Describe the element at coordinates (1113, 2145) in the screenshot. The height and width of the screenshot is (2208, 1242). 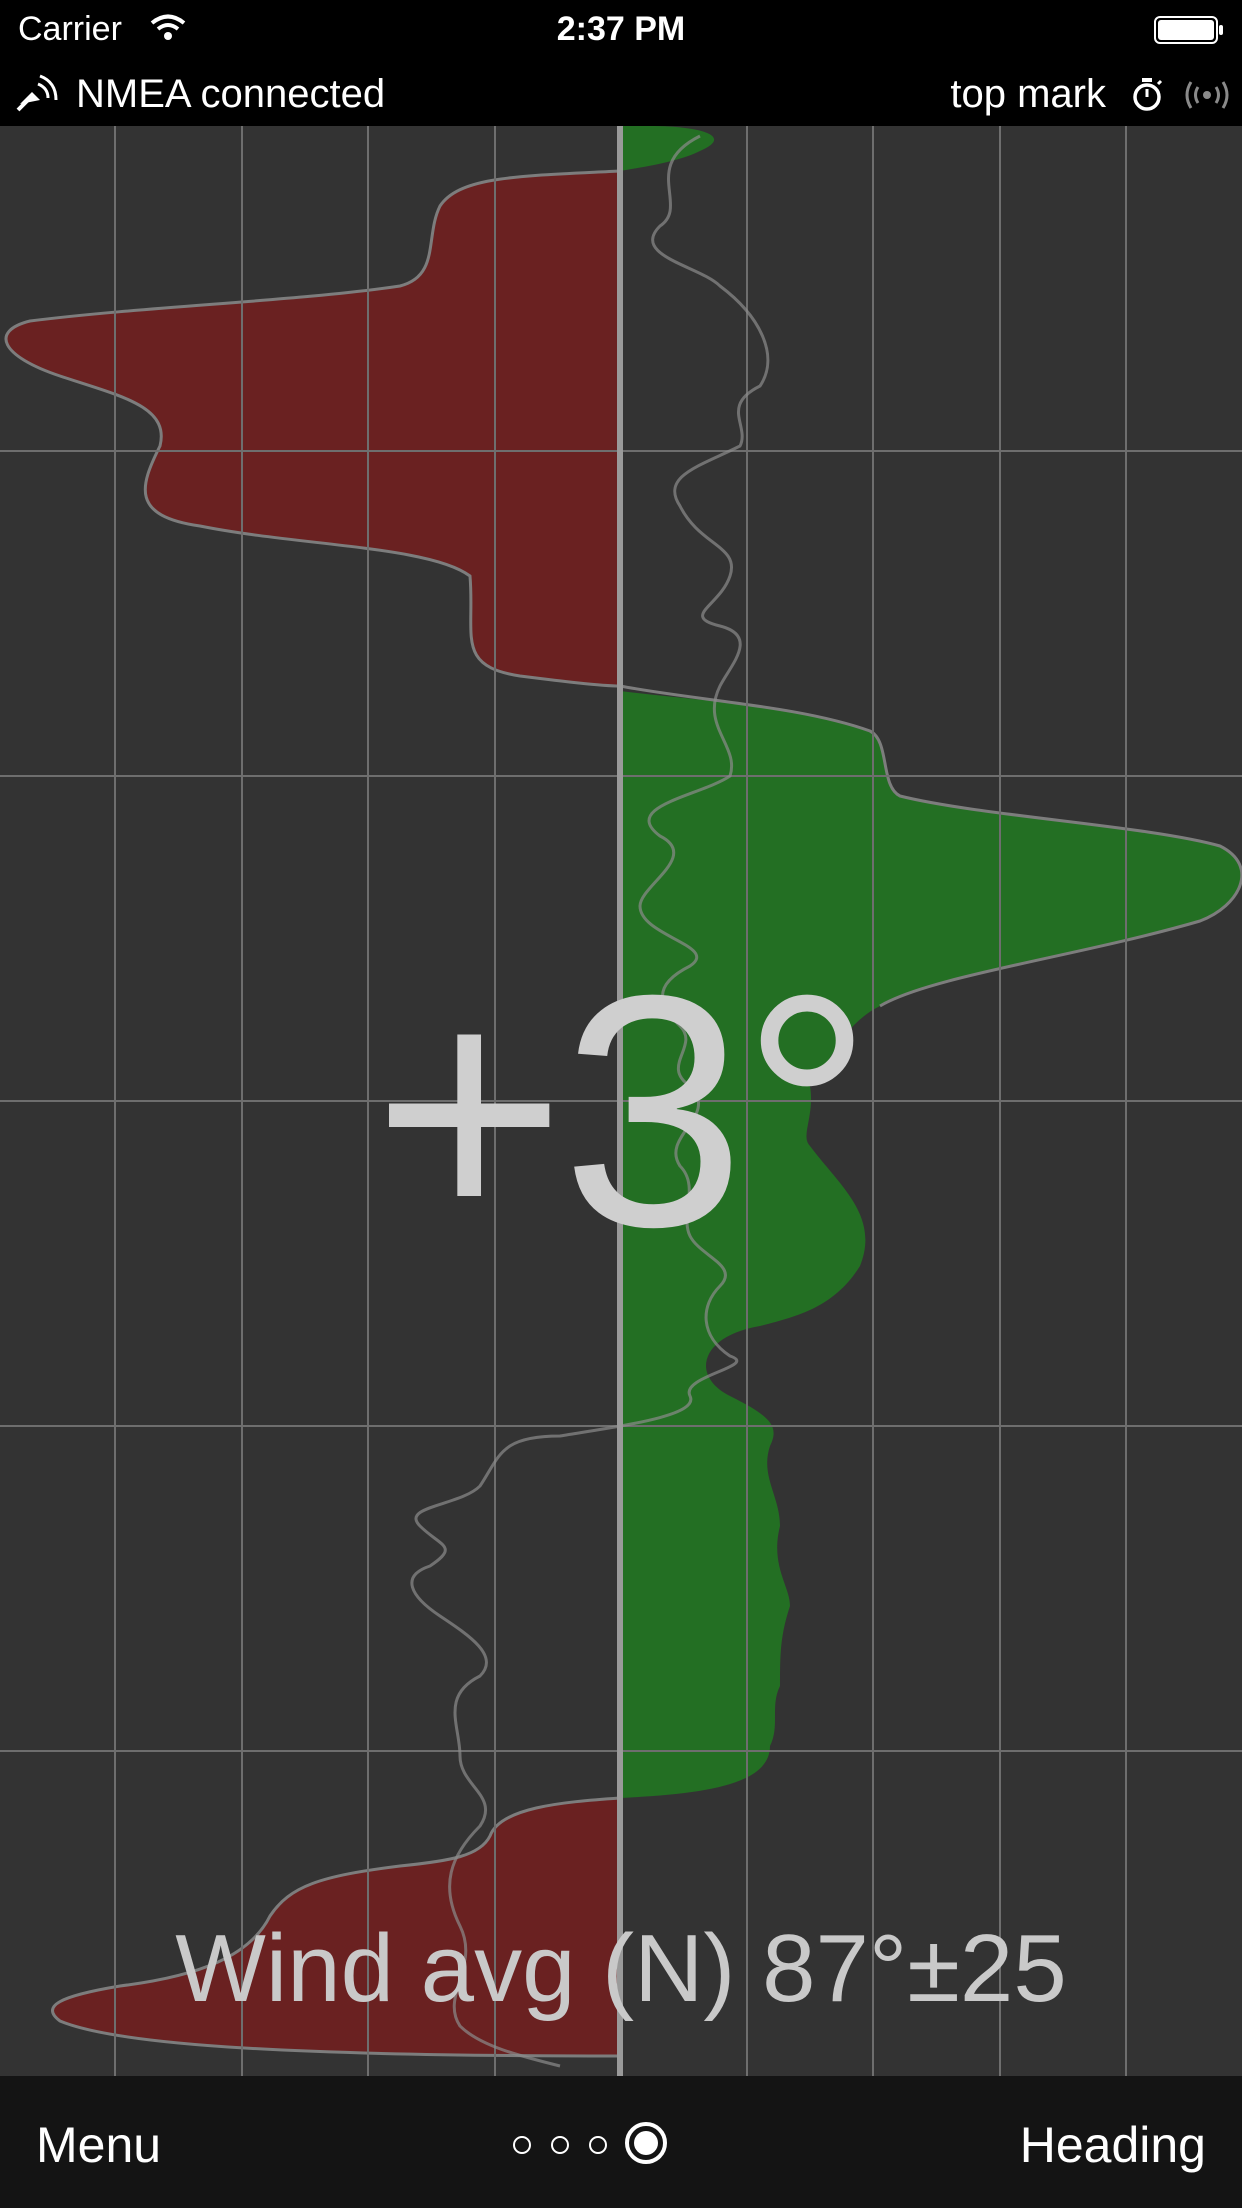
I see `heading-button: Heading` at that location.